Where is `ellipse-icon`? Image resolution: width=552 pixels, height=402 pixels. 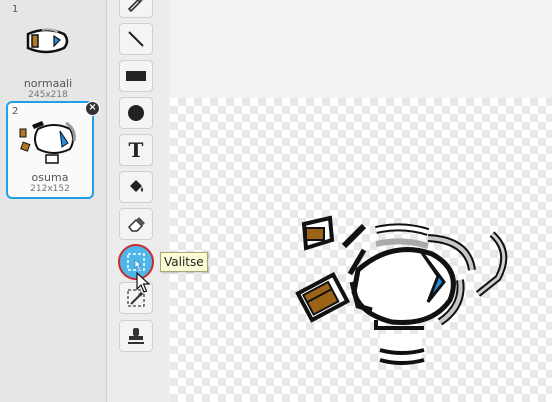
ellipse-icon is located at coordinates (136, 113).